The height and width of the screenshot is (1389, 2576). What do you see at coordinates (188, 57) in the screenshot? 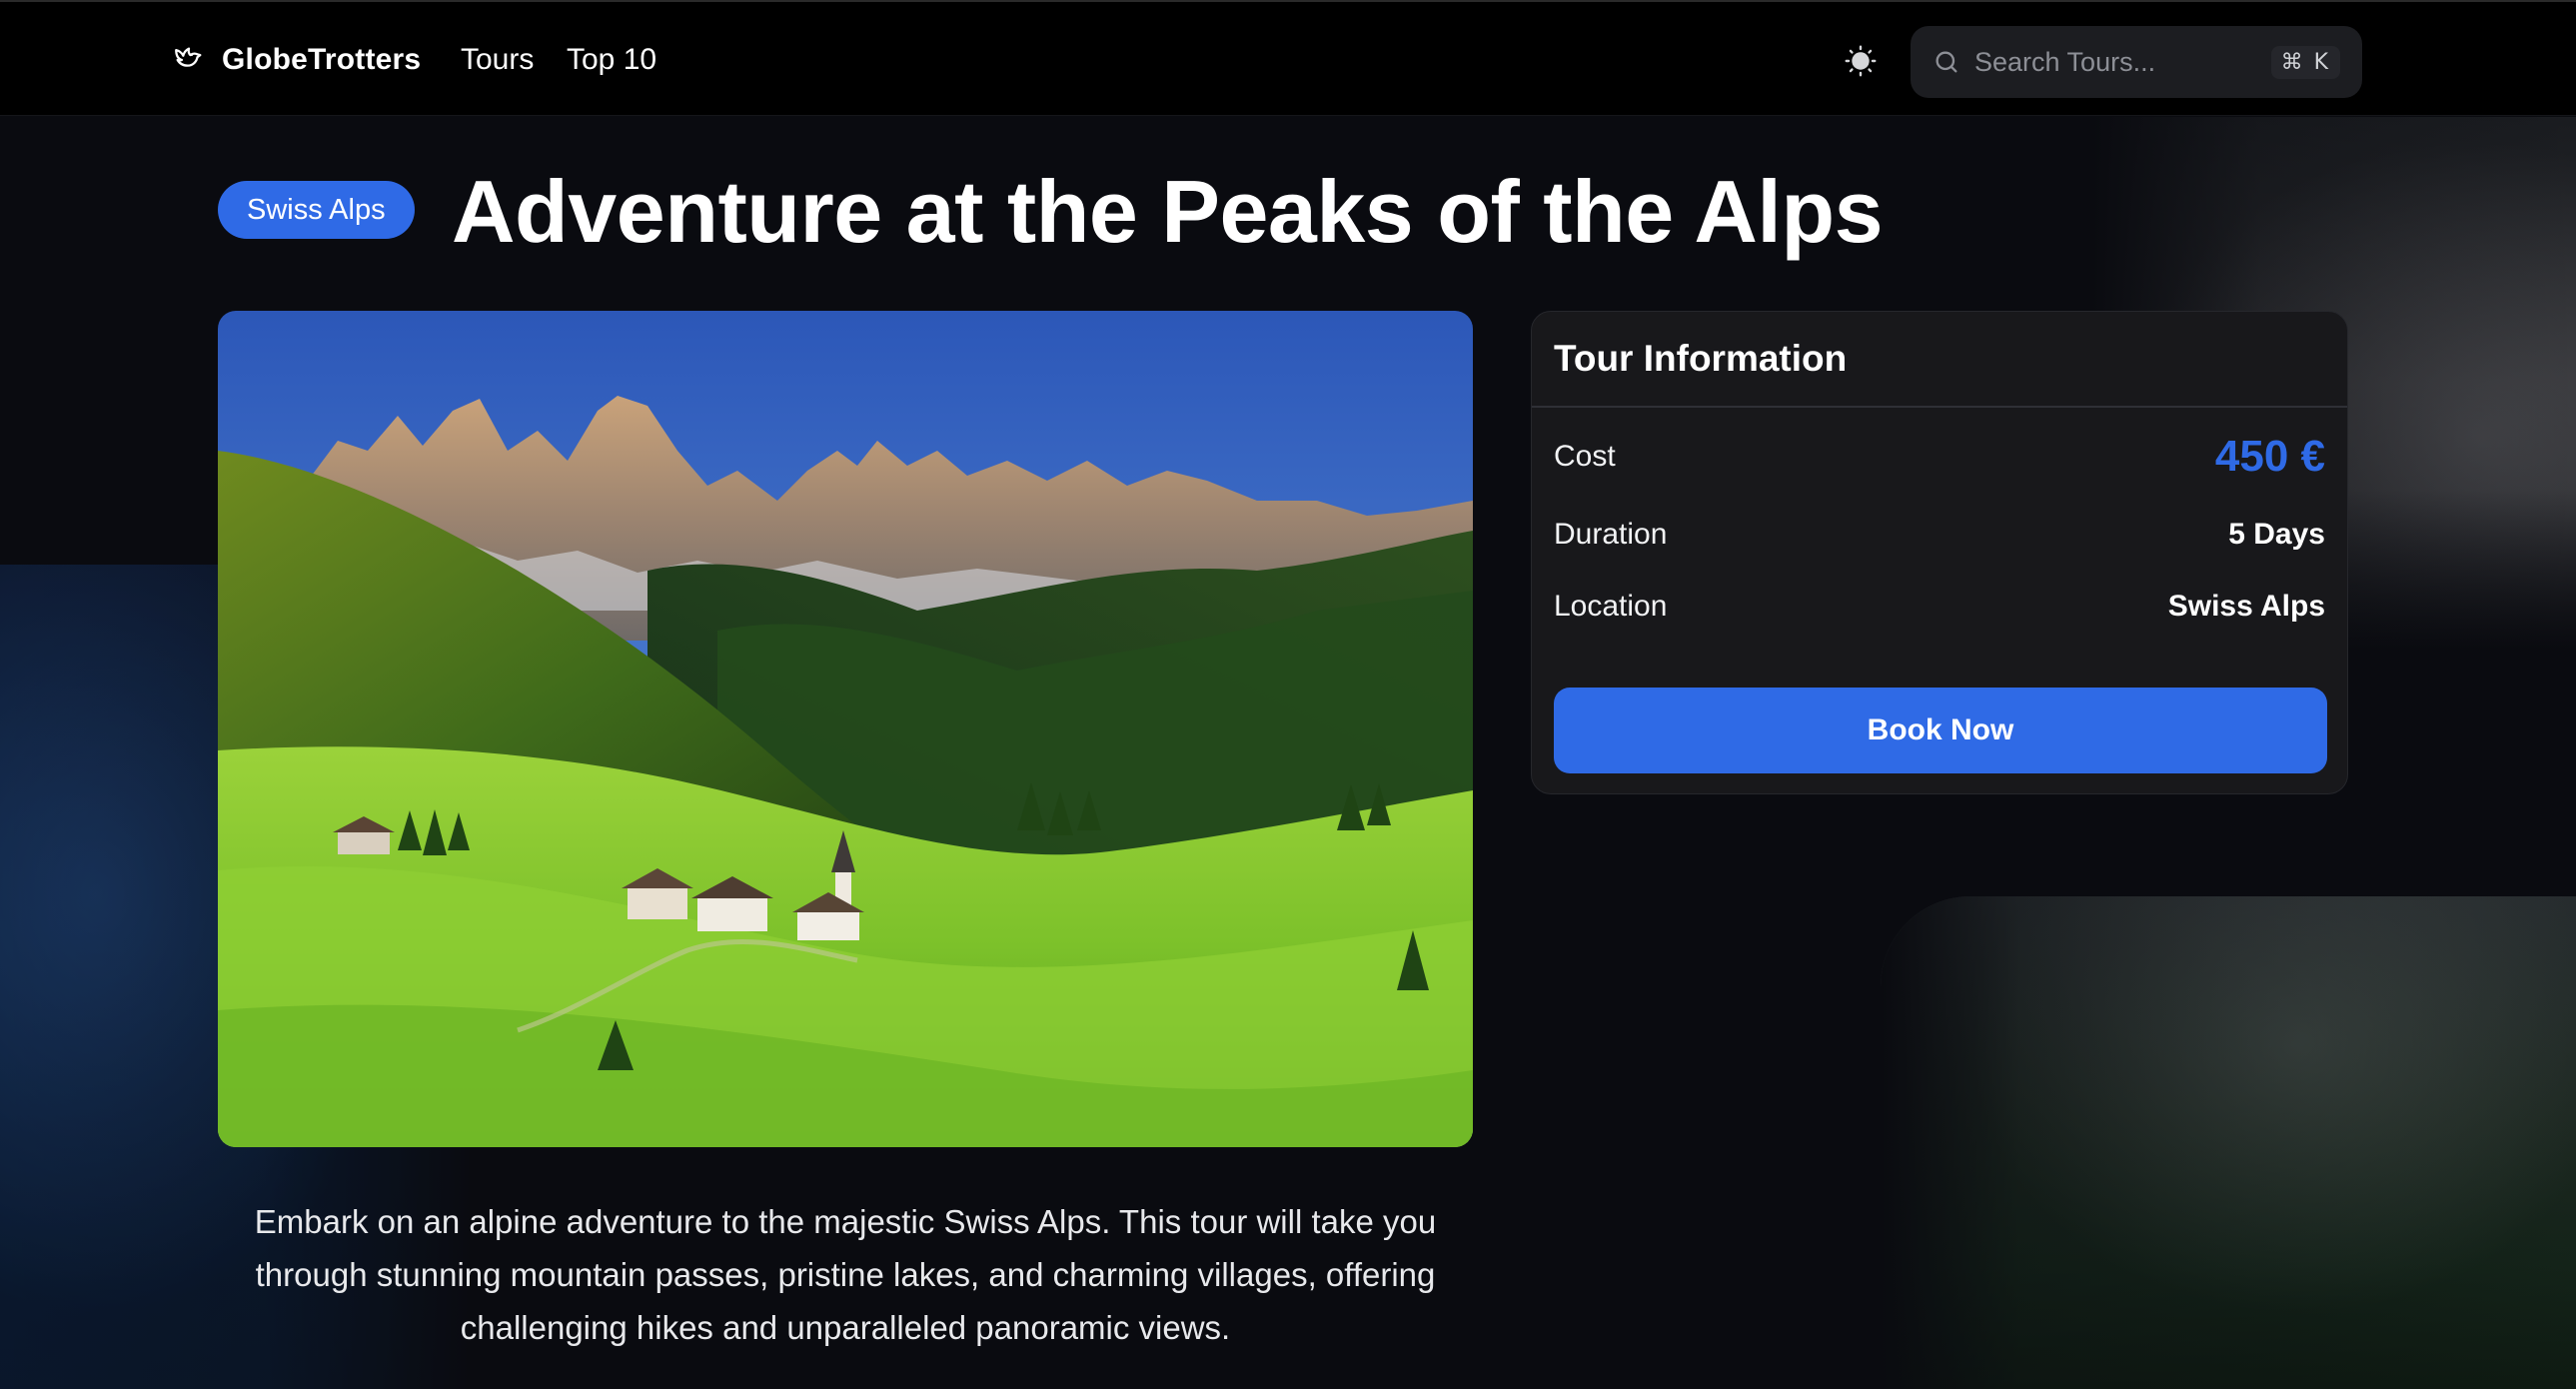
I see `dove-icon` at bounding box center [188, 57].